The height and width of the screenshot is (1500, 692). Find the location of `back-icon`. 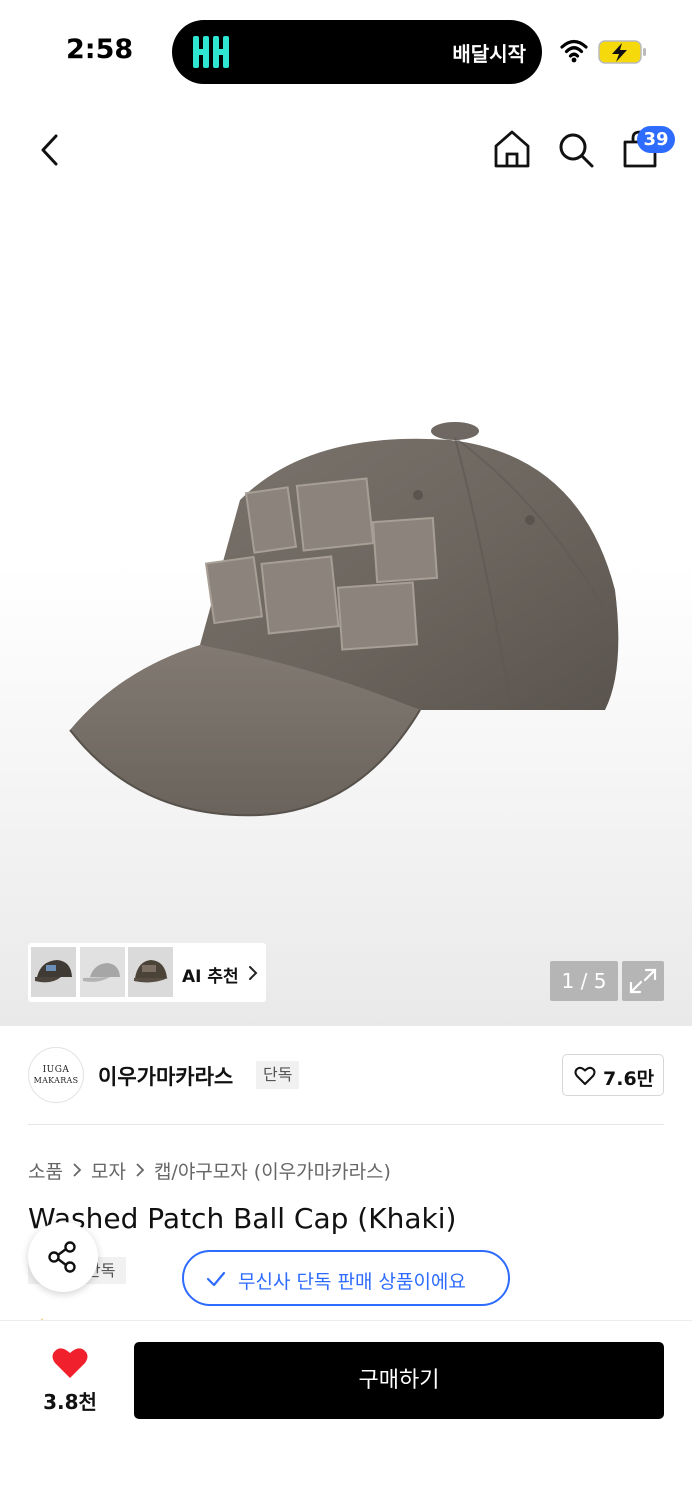

back-icon is located at coordinates (50, 150).